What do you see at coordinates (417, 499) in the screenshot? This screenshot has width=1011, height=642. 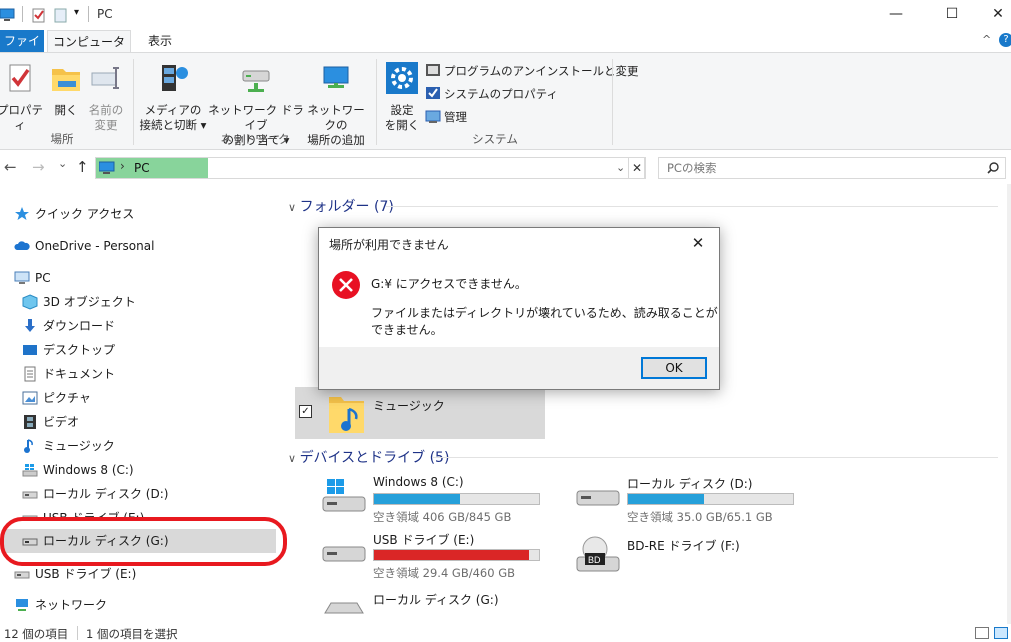 I see `drive-usage-fill` at bounding box center [417, 499].